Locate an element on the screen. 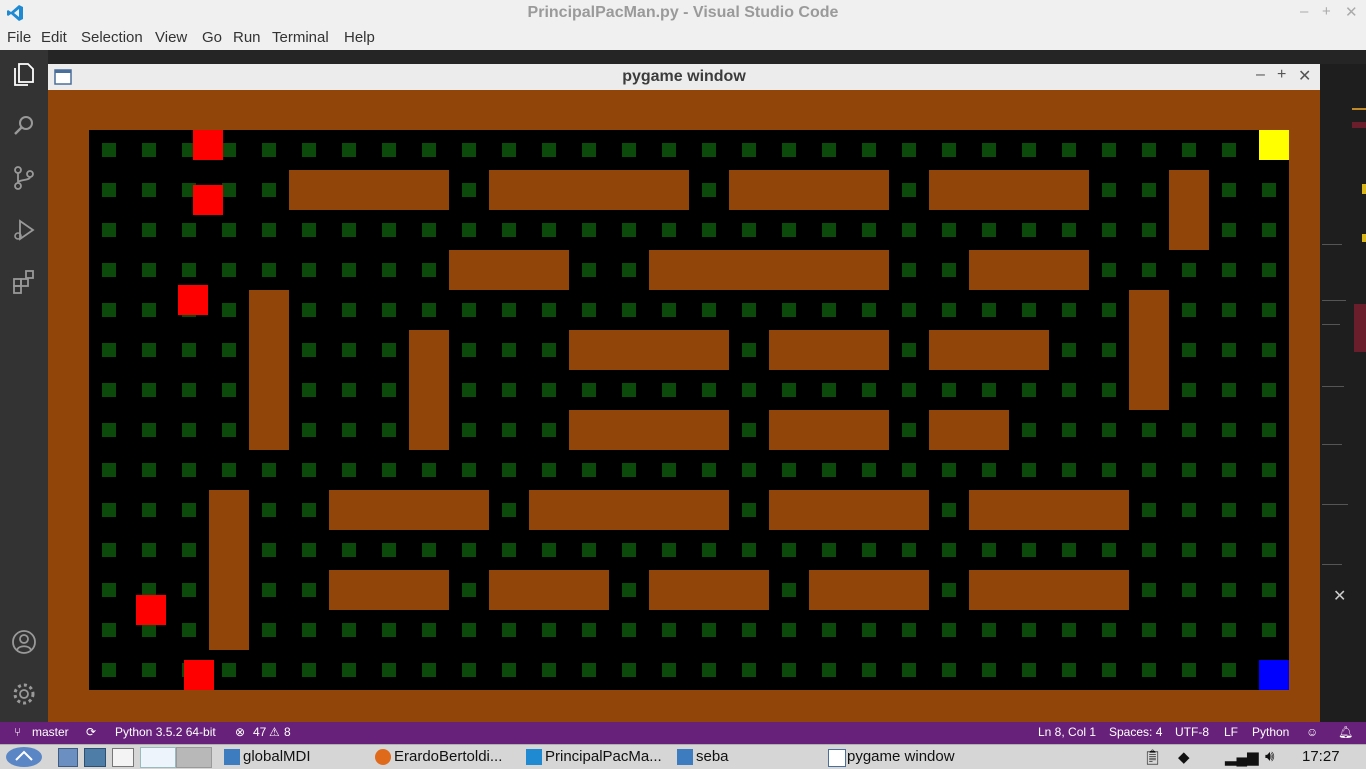 This screenshot has width=1366, height=769. menu-file: File is located at coordinates (19, 37).